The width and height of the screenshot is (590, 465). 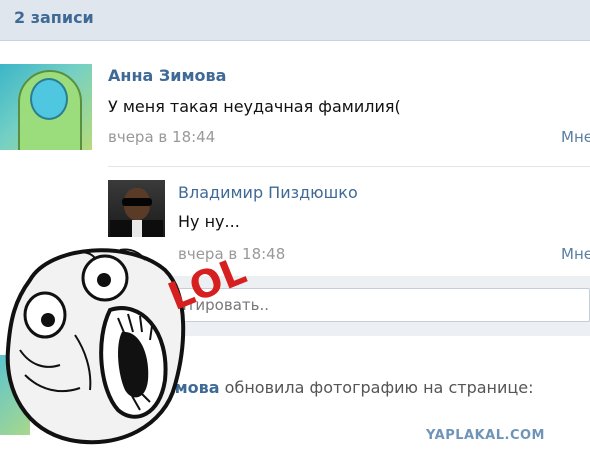 I want to click on reply-author-name: Владимир Пиздюшко, so click(x=268, y=192).